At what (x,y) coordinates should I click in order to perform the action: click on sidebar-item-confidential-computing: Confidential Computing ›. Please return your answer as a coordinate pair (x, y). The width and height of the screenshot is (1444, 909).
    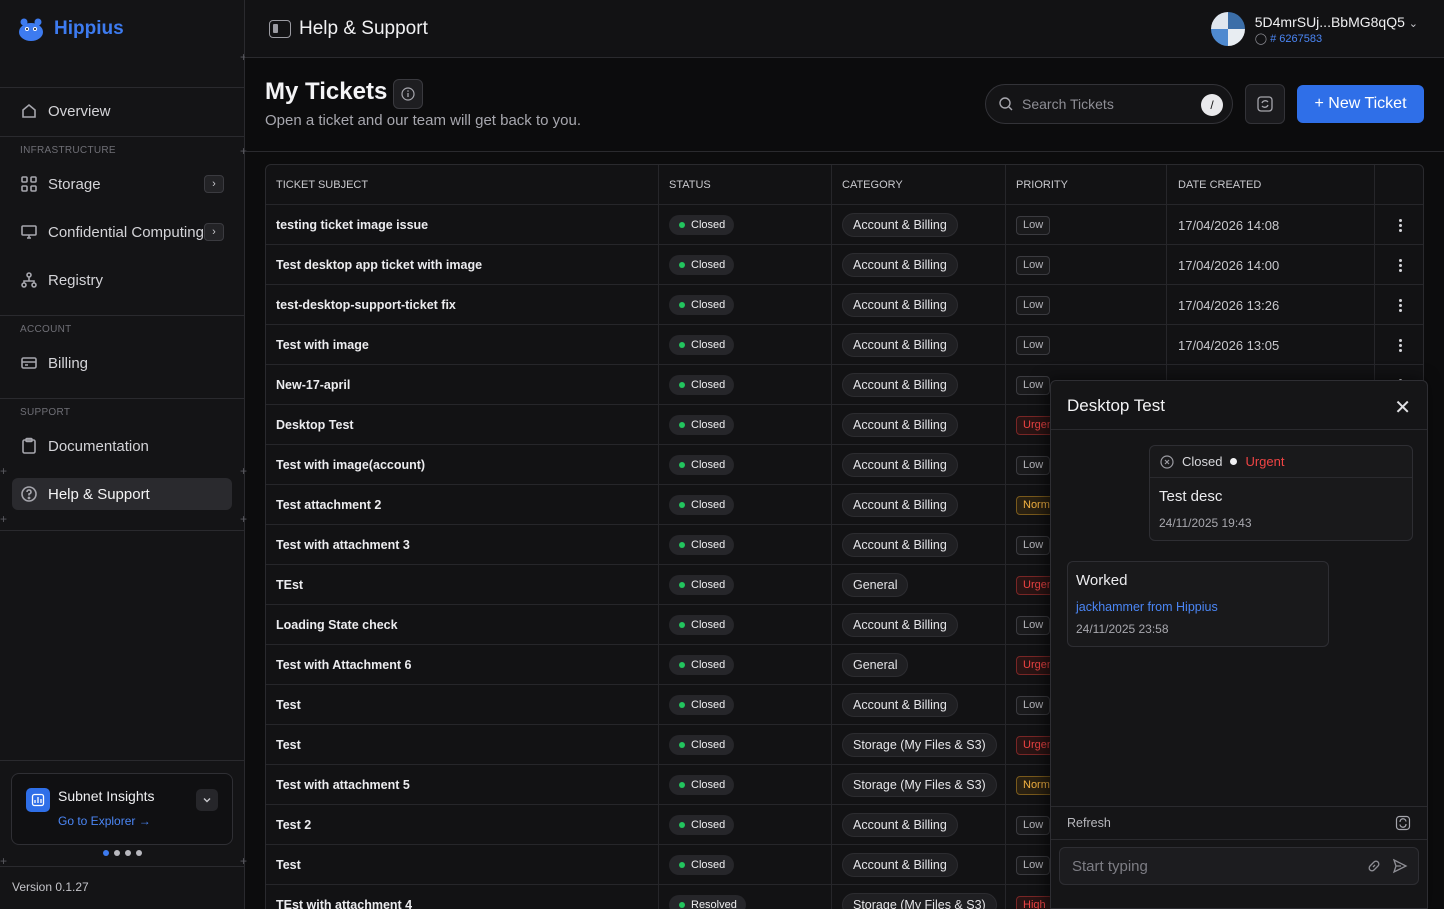
    Looking at the image, I should click on (122, 232).